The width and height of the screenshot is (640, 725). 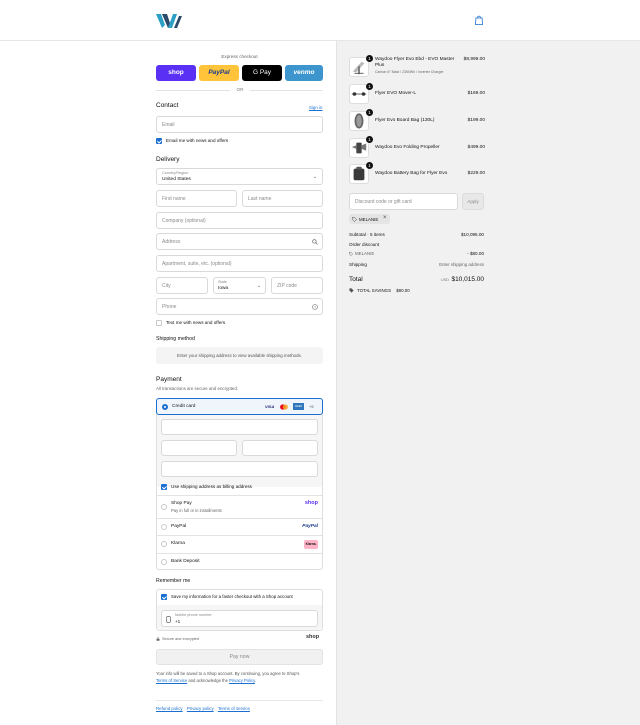 I want to click on shipping-method-heading: Shipping method, so click(x=175, y=339).